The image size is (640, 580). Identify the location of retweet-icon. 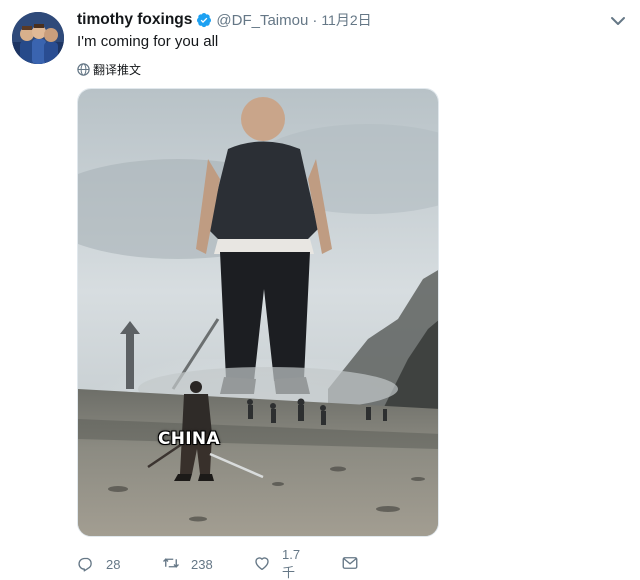
(171, 564).